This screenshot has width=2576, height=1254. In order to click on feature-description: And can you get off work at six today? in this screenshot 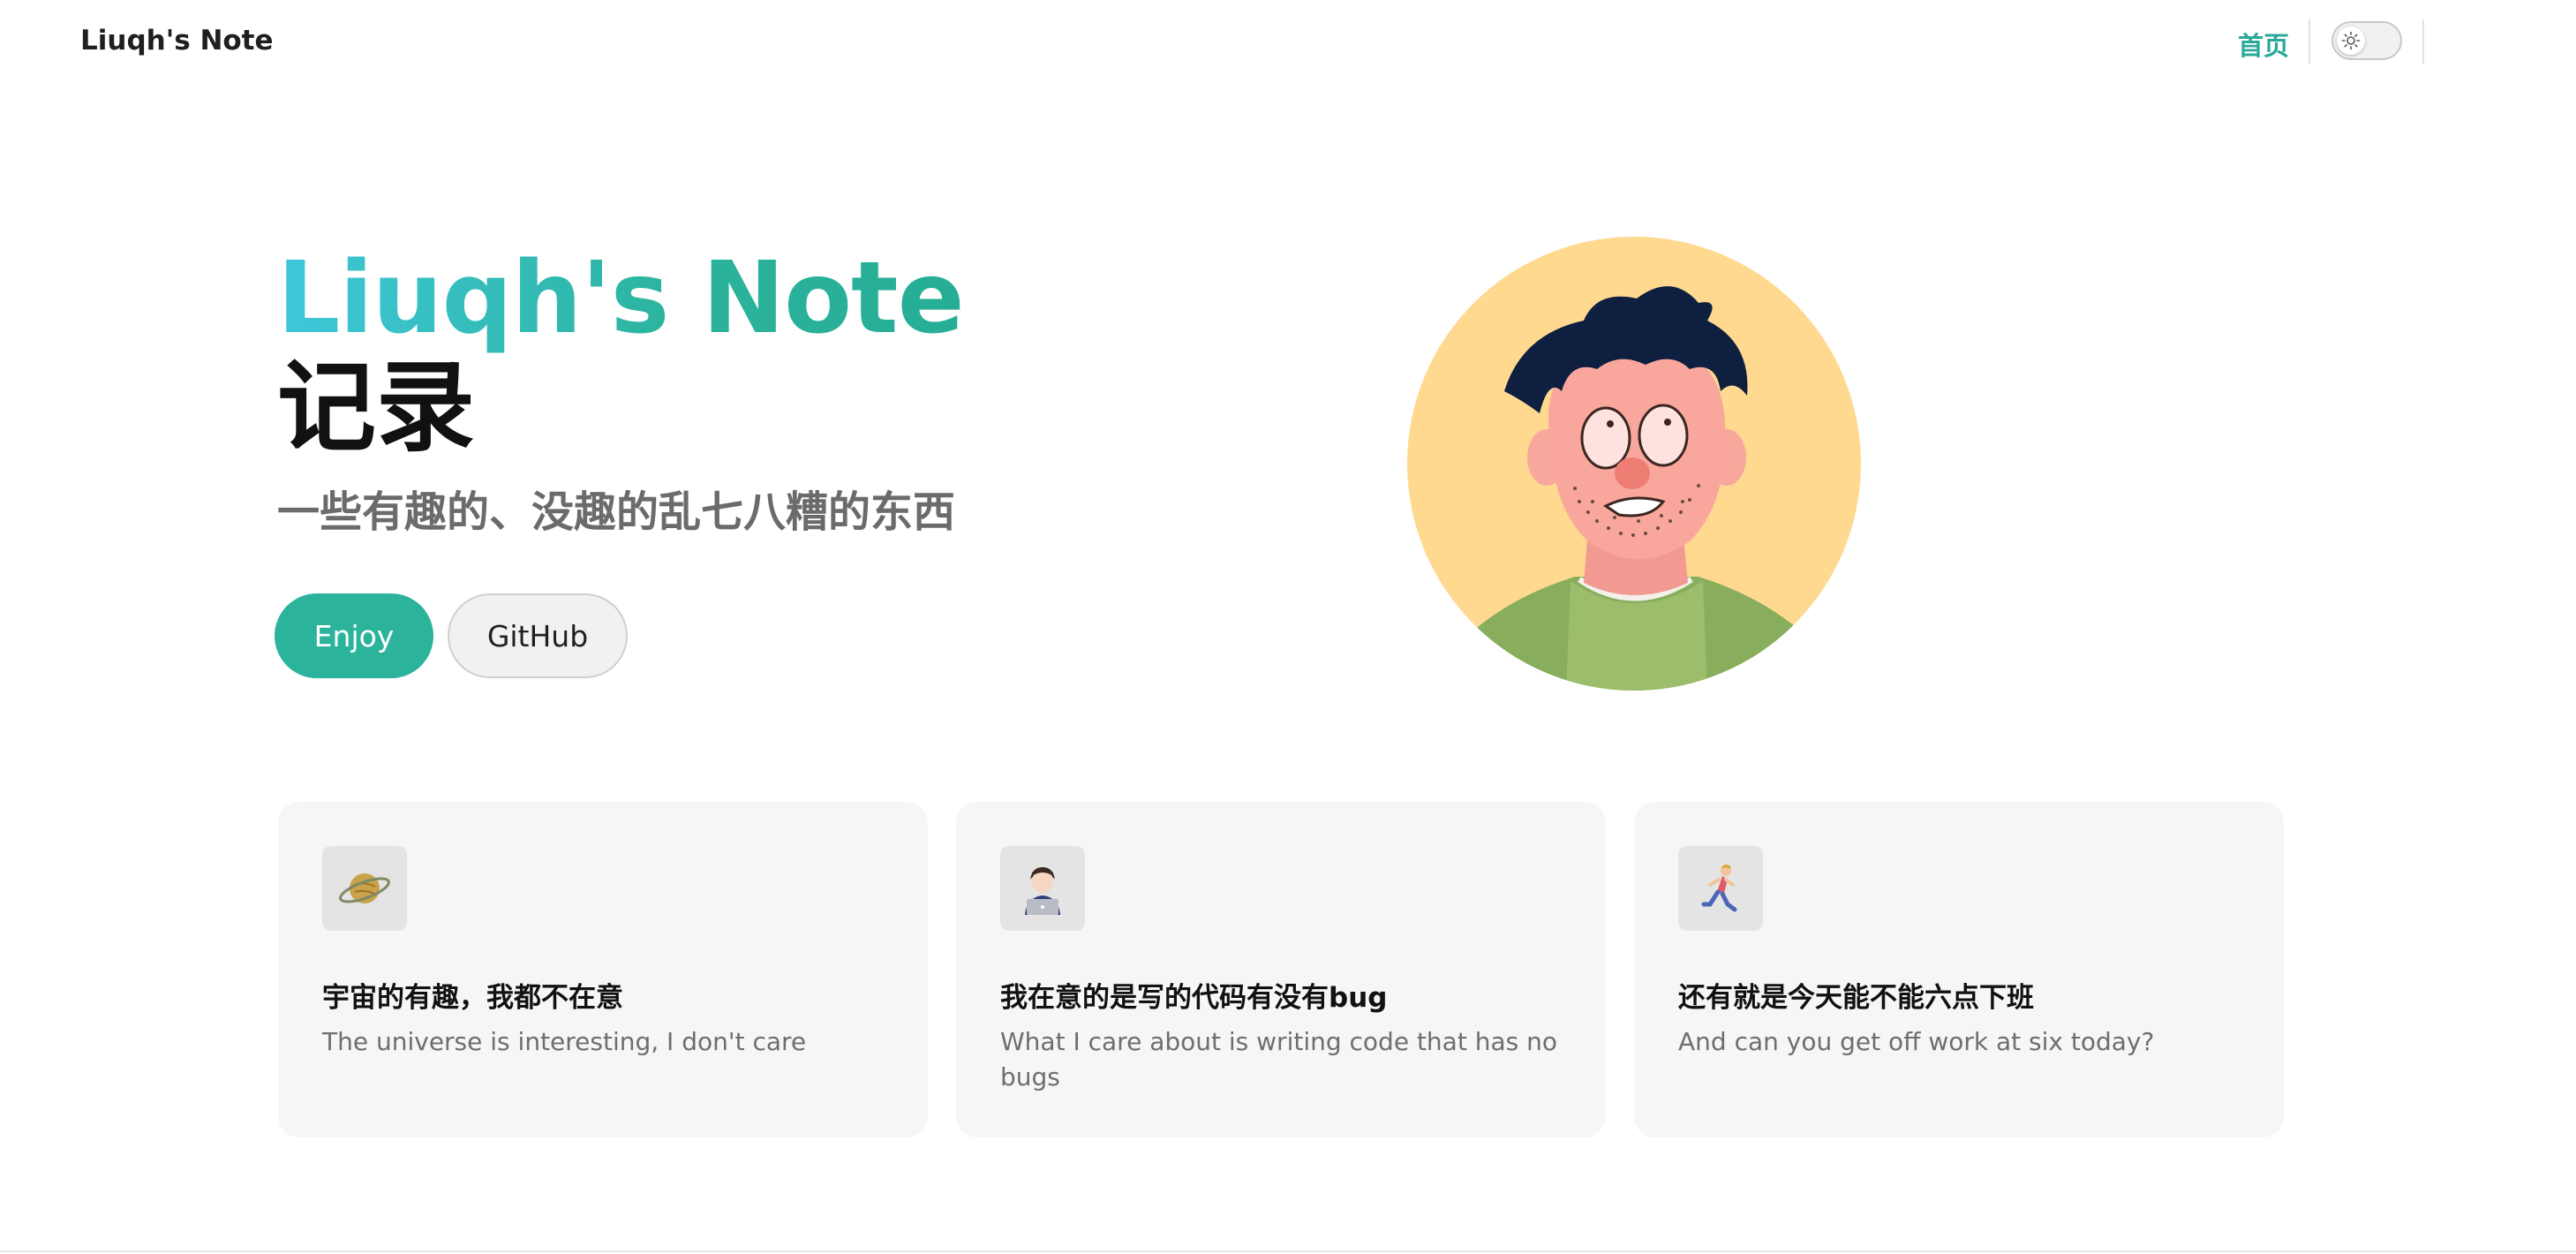, I will do `click(1917, 1041)`.